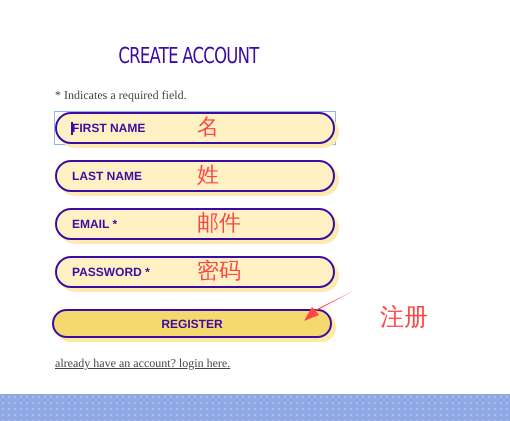  What do you see at coordinates (208, 128) in the screenshot?
I see `annotation-text: 名` at bounding box center [208, 128].